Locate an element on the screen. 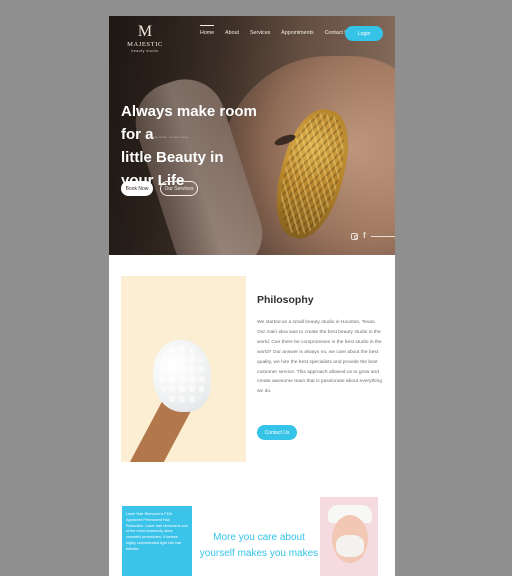 This screenshot has width=512, height=576. contact-us-button: Contact Us is located at coordinates (277, 432).